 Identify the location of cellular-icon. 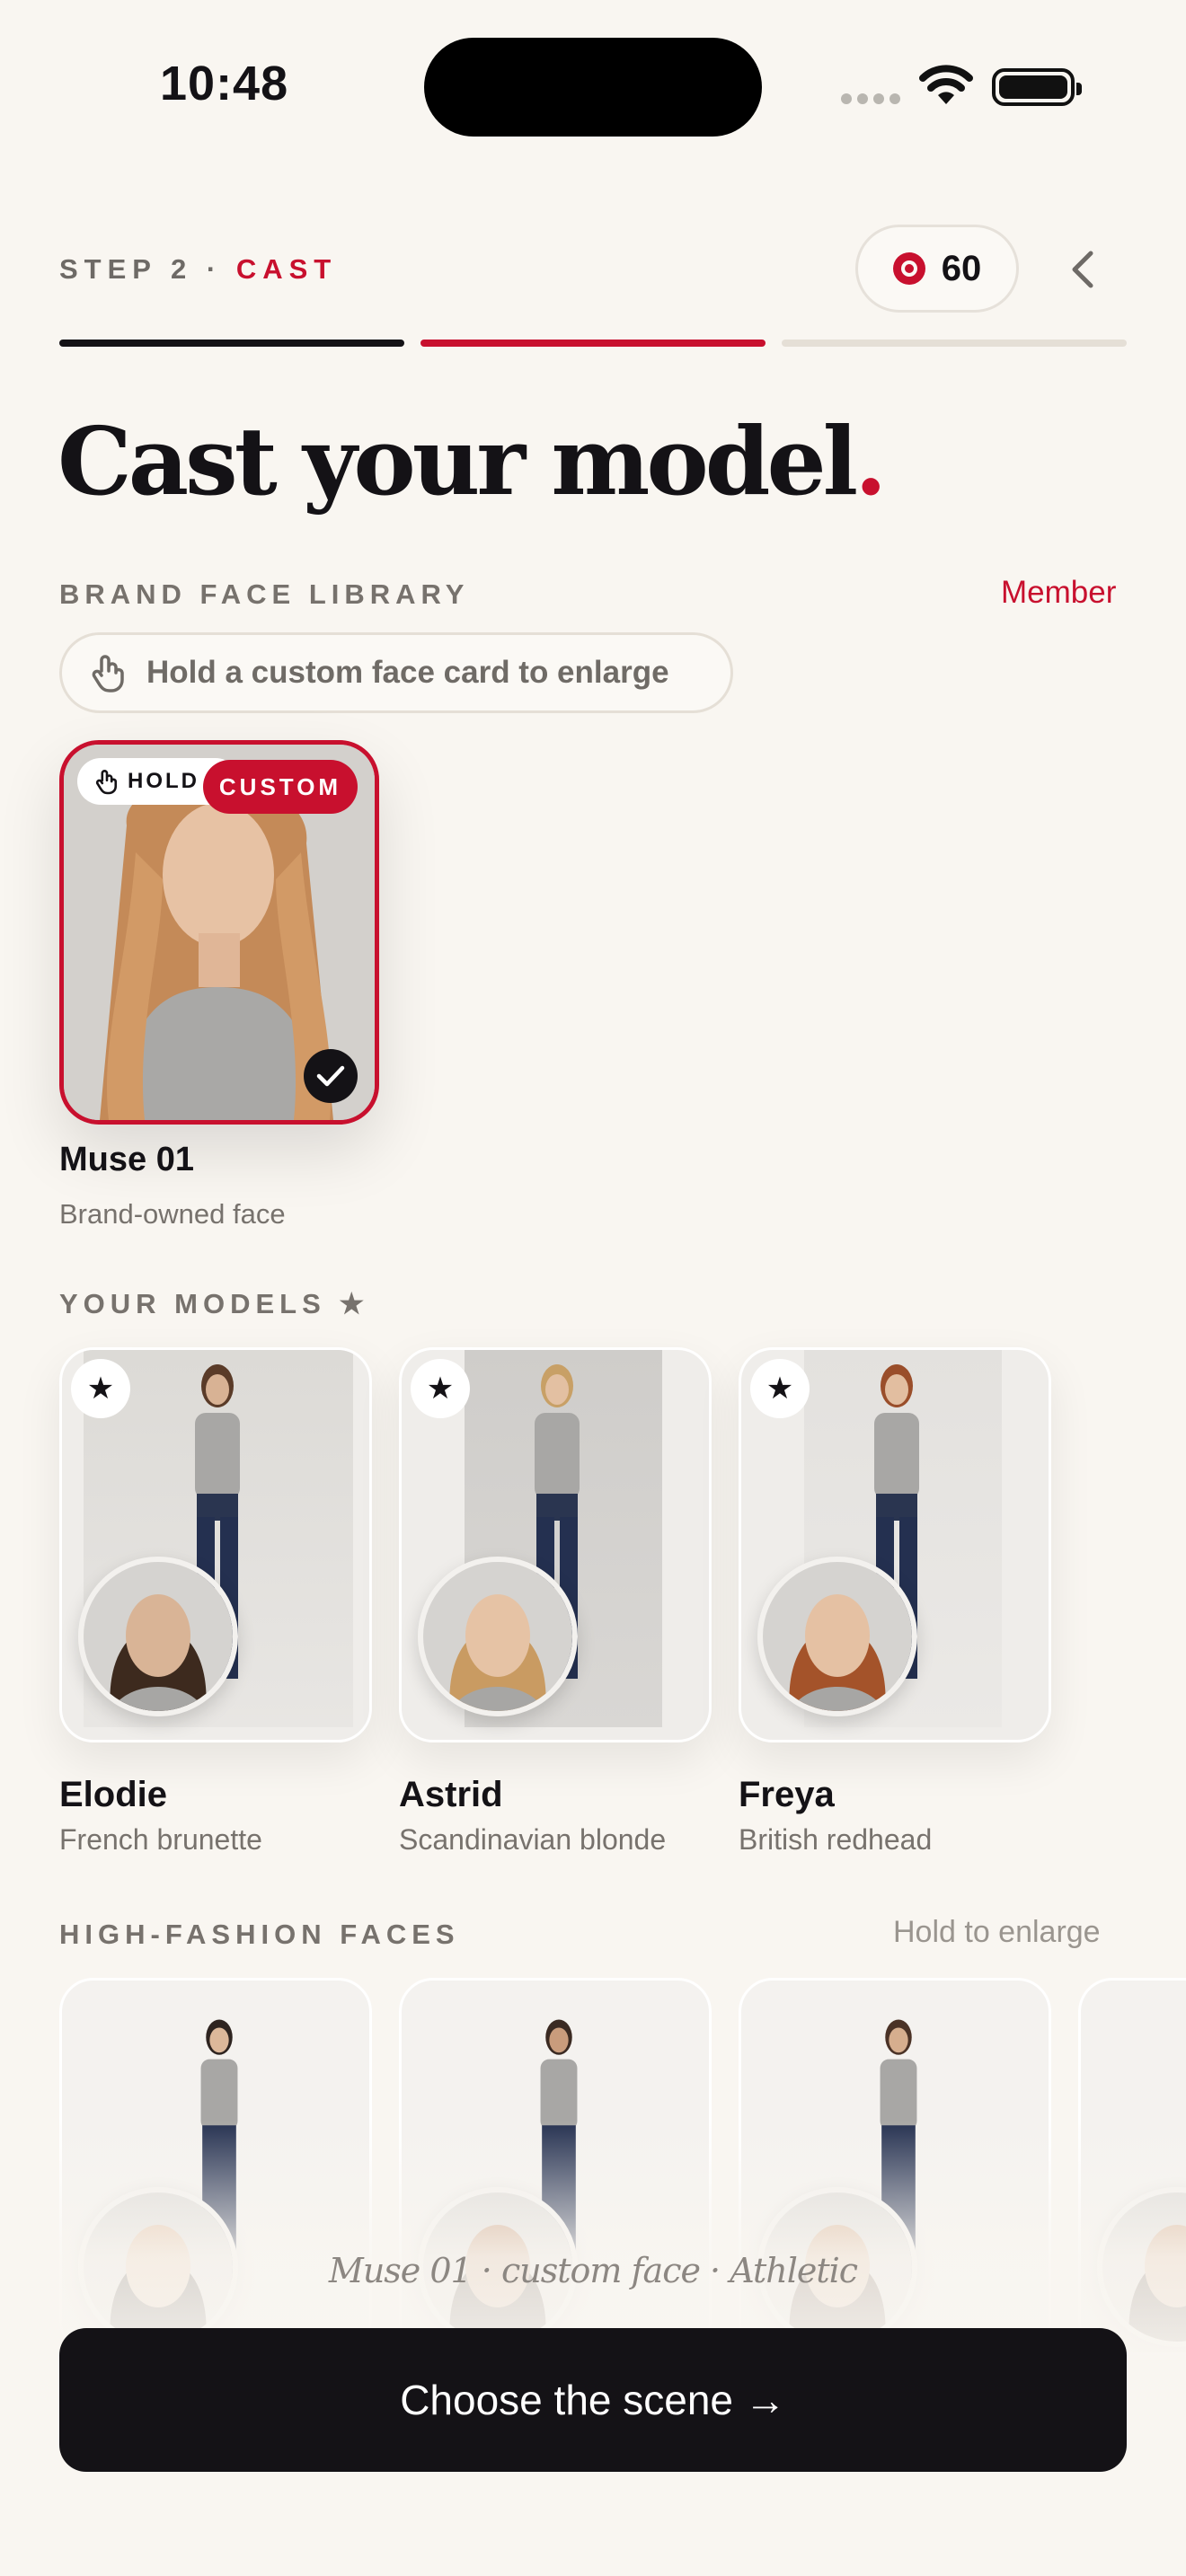
(870, 98).